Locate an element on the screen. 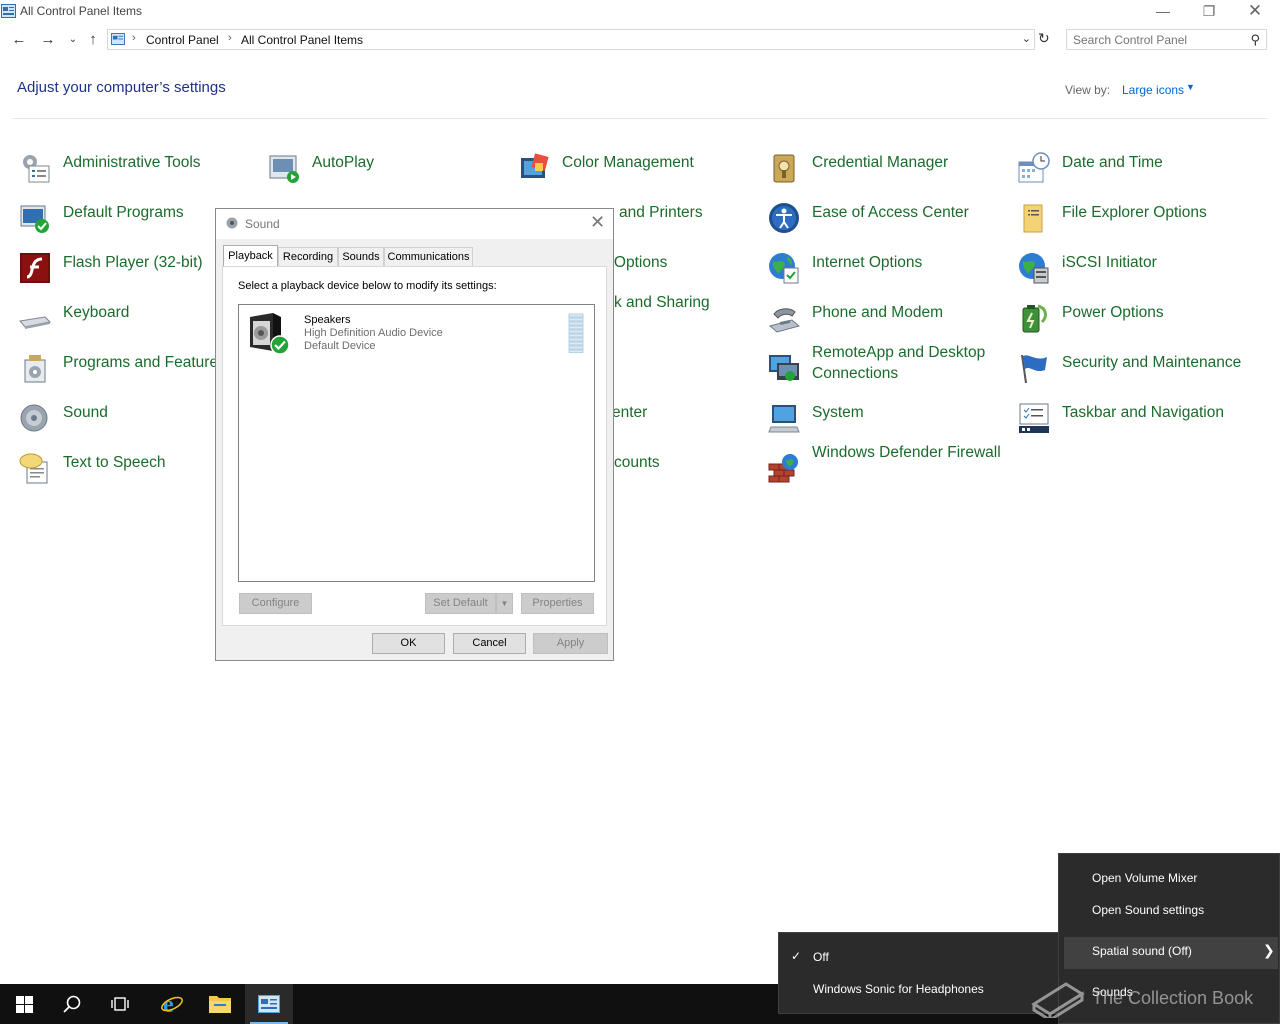  item-label: System is located at coordinates (838, 412).